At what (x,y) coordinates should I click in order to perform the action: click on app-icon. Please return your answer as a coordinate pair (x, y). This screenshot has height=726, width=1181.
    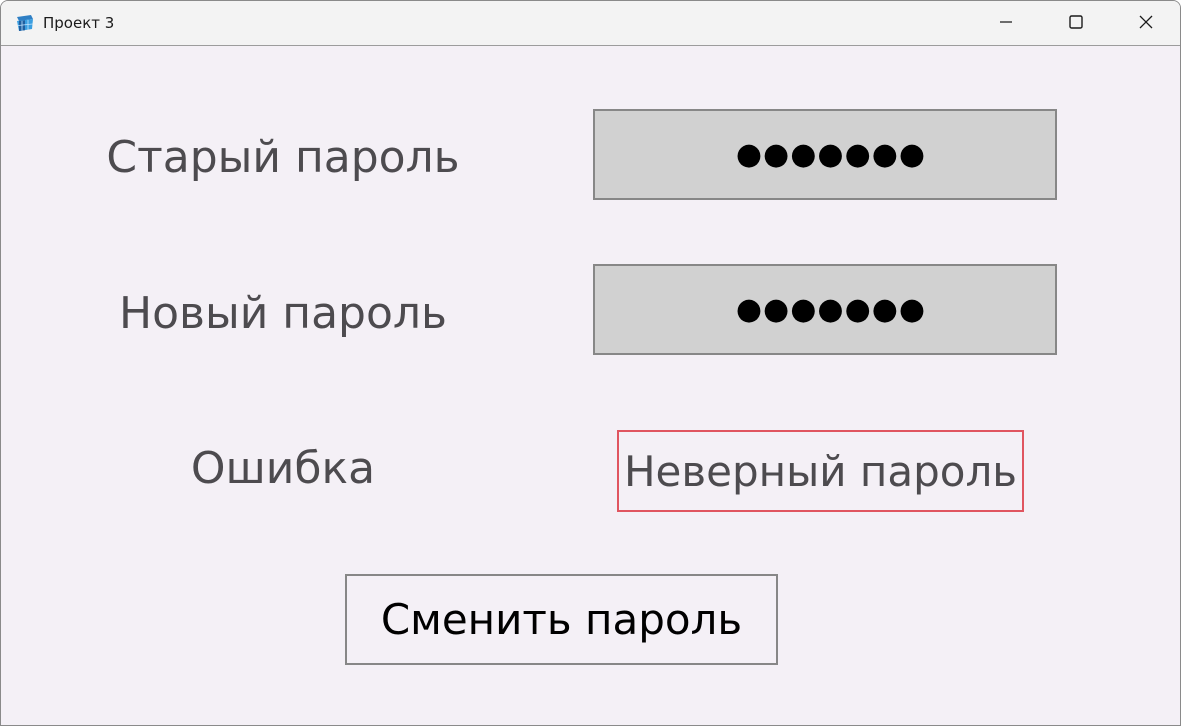
    Looking at the image, I should click on (25, 23).